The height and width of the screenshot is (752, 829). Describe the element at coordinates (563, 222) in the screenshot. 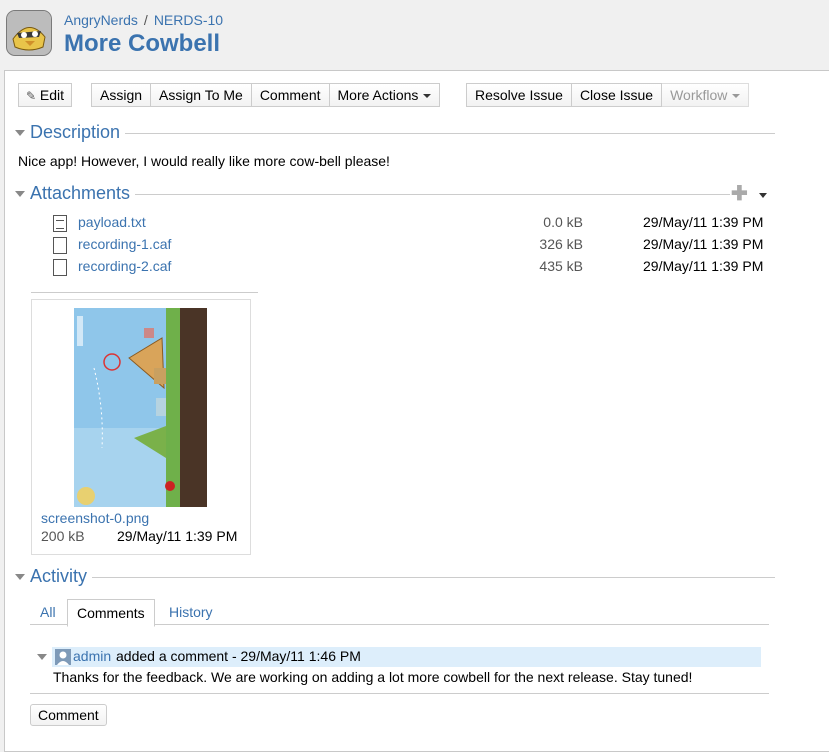

I see `attachment-size: 0.0 kB` at that location.